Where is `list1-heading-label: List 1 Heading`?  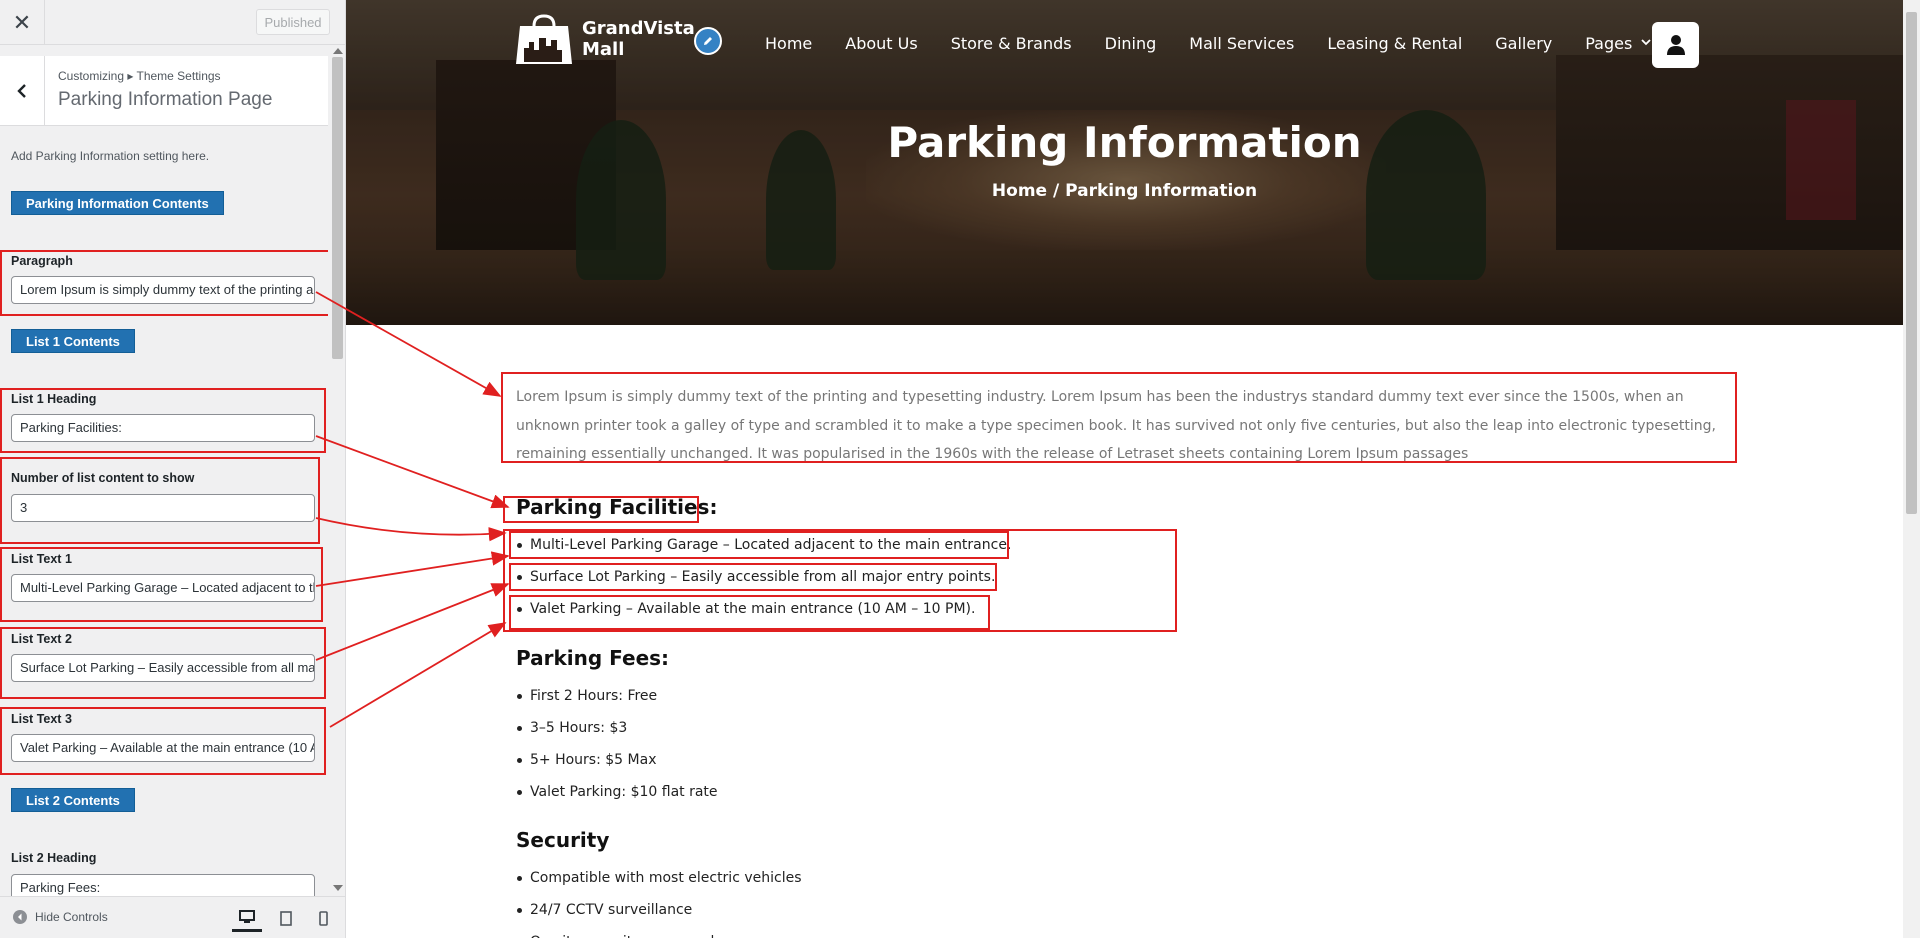 list1-heading-label: List 1 Heading is located at coordinates (54, 399).